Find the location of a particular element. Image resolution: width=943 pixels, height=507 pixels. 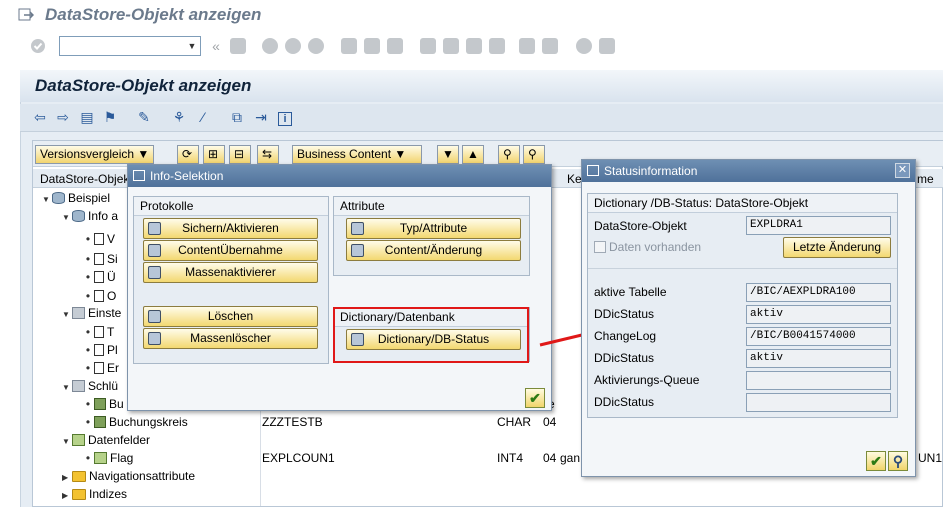

characteristic-icon is located at coordinates (100, 404).